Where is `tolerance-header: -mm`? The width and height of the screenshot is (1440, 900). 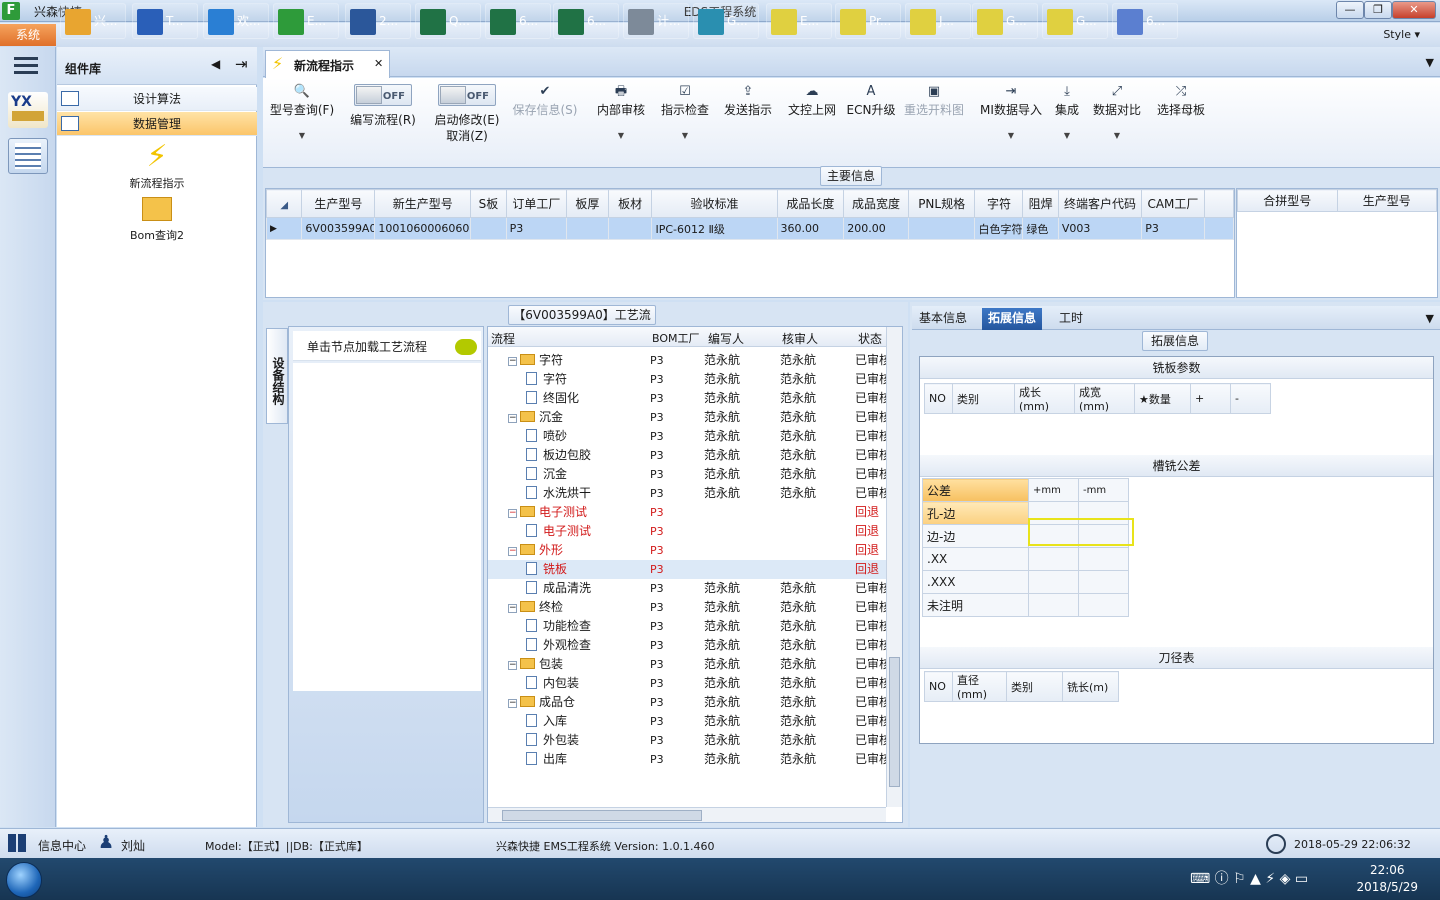
tolerance-header: -mm is located at coordinates (1103, 490).